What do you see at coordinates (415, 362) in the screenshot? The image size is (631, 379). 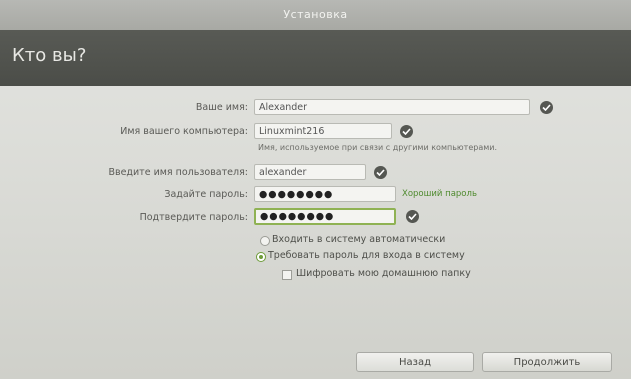 I see `back-button: Назад` at bounding box center [415, 362].